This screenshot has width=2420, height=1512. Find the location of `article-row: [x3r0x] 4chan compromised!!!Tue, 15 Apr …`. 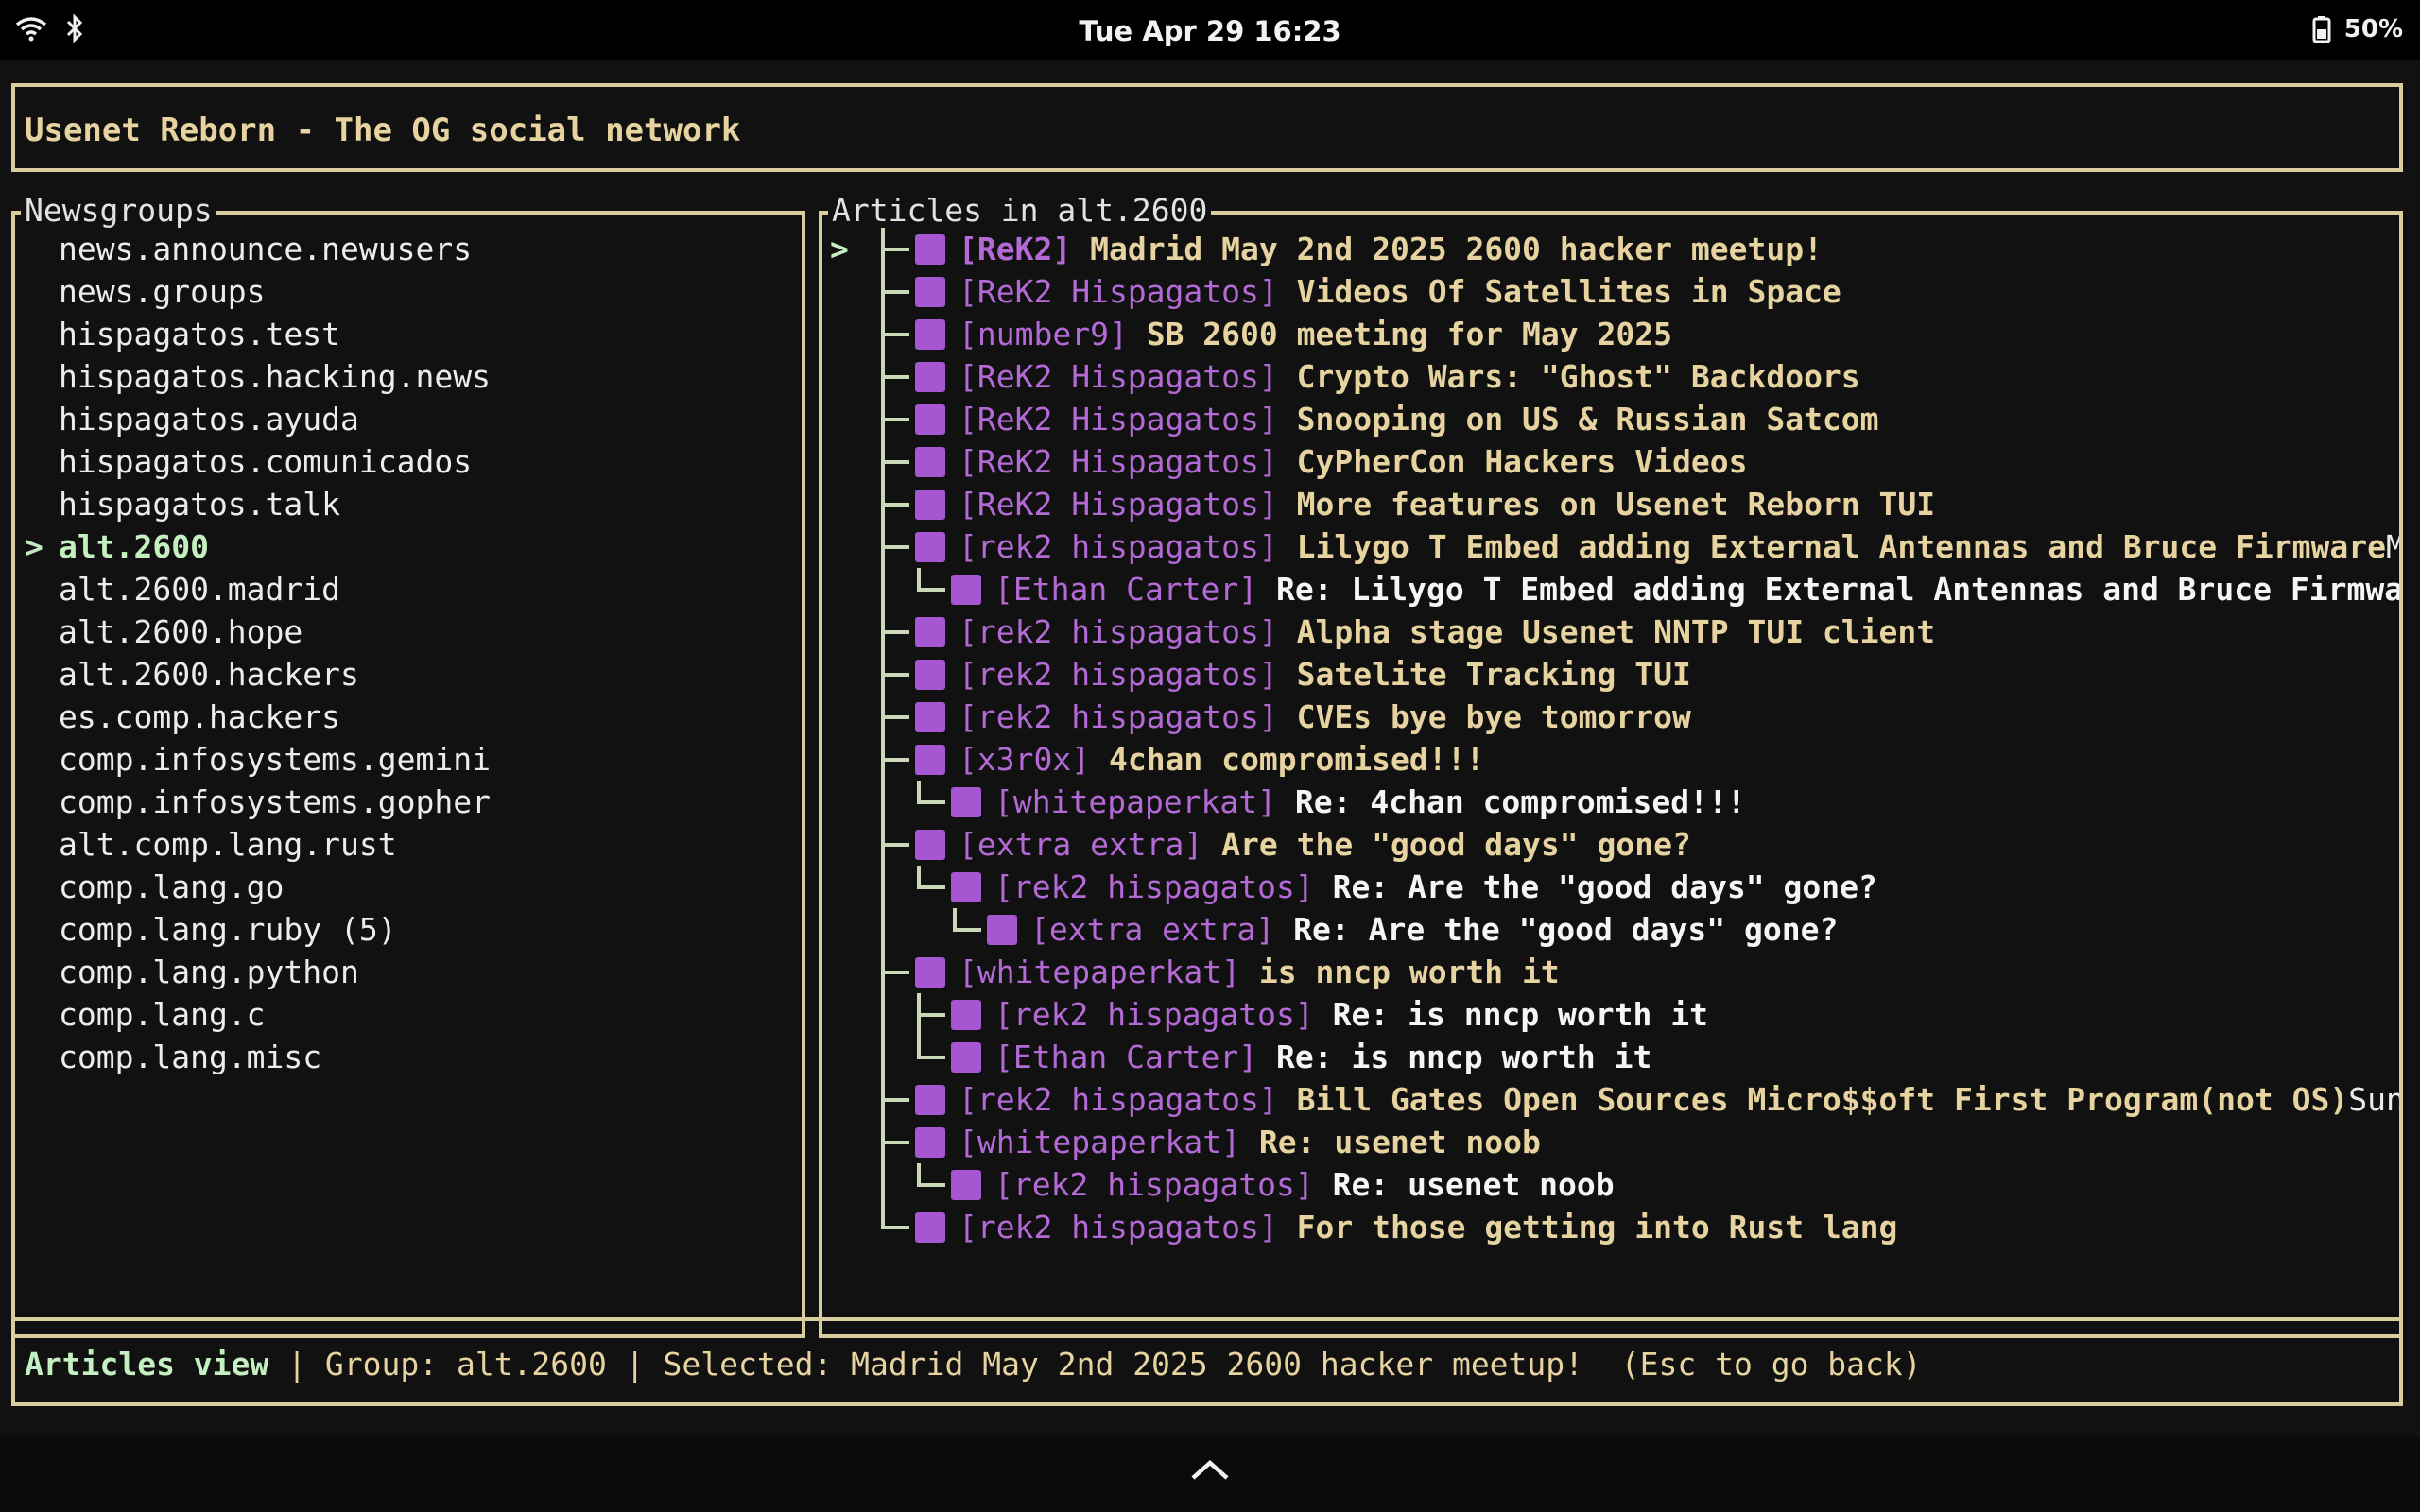

article-row: [x3r0x] 4chan compromised!!!Tue, 15 Apr … is located at coordinates (1610, 759).